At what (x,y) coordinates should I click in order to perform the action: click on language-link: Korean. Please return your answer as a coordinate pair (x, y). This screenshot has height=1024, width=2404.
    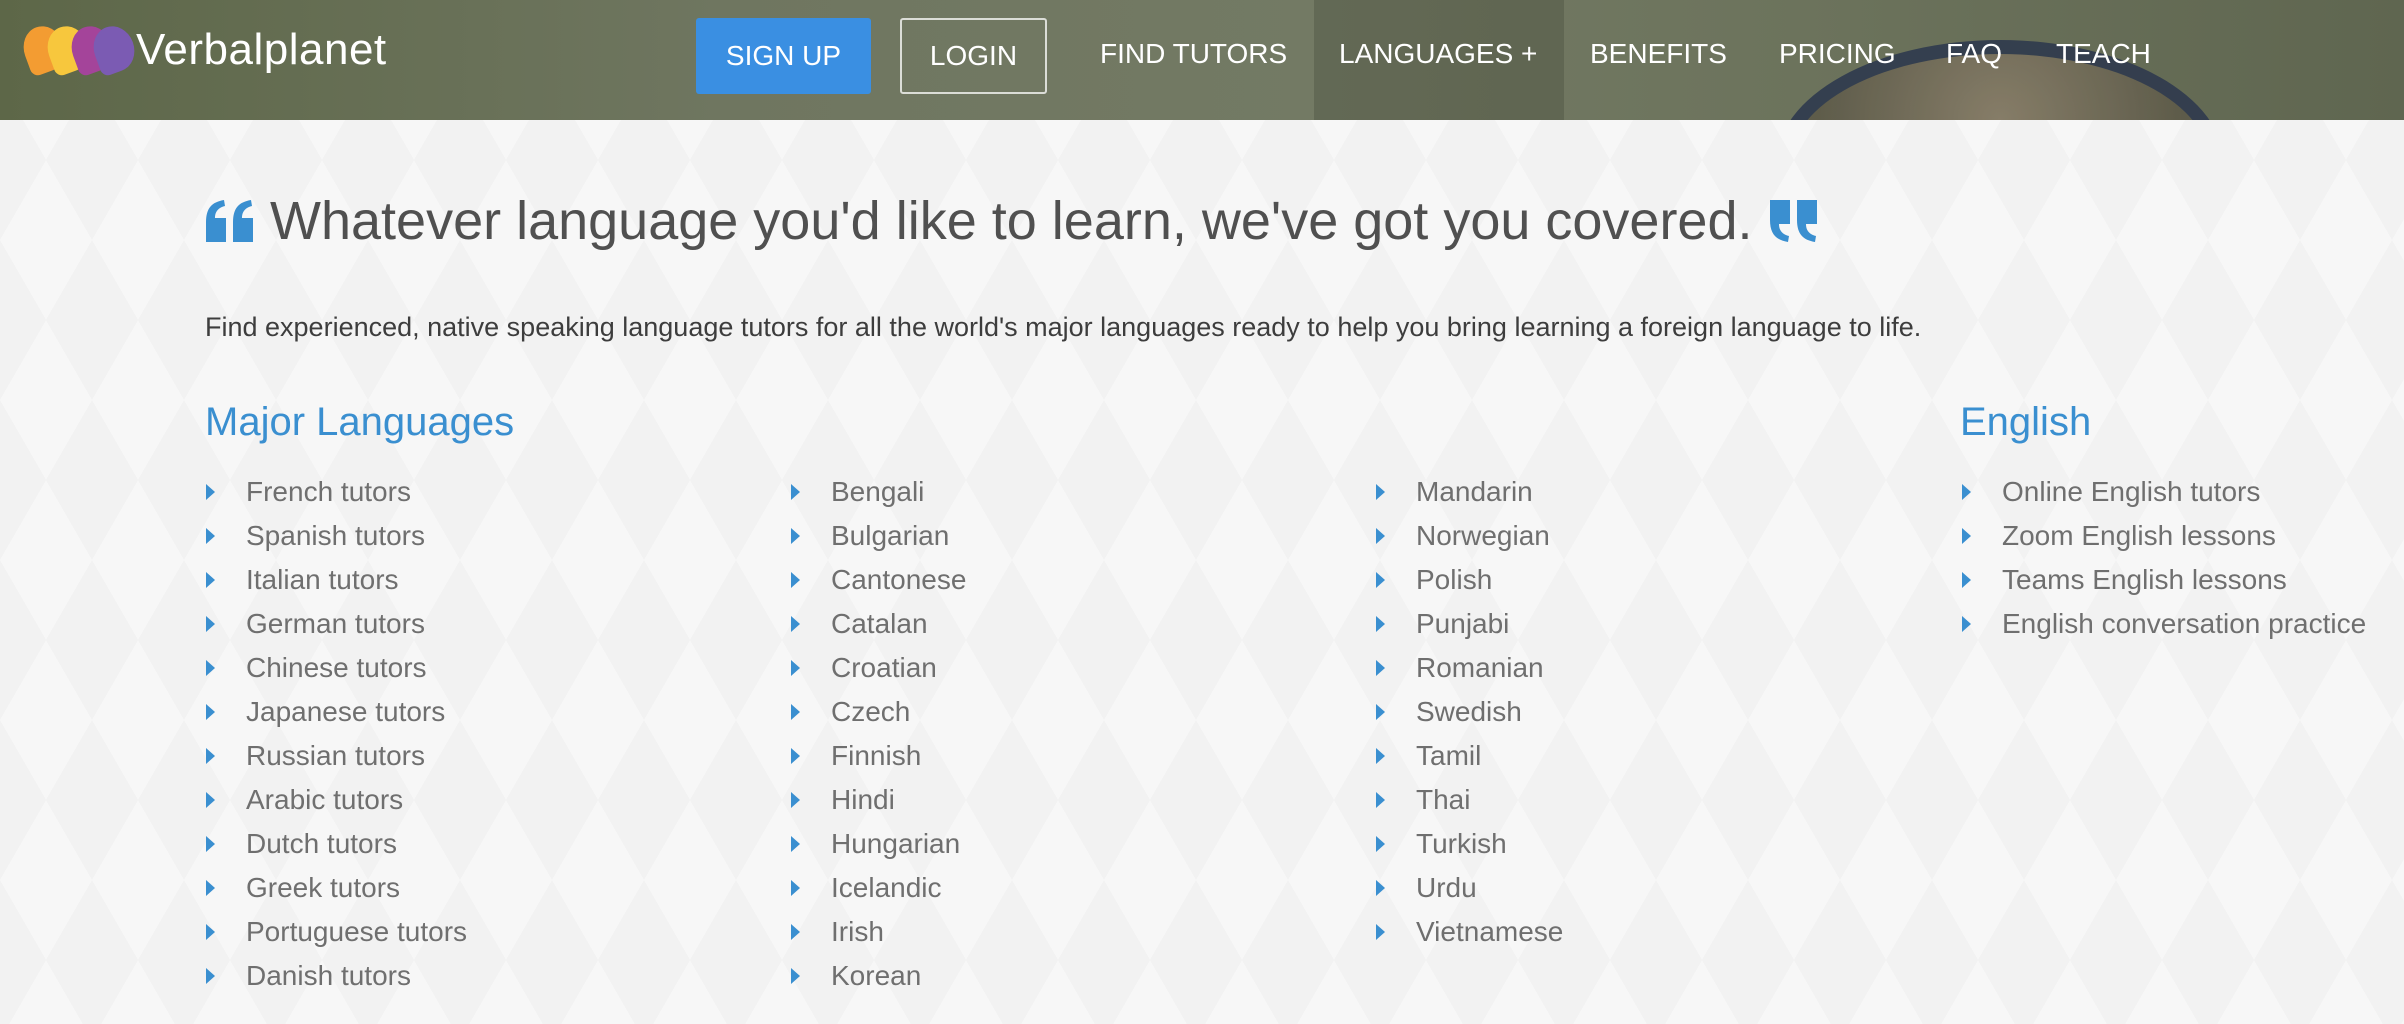
    Looking at the image, I should click on (876, 976).